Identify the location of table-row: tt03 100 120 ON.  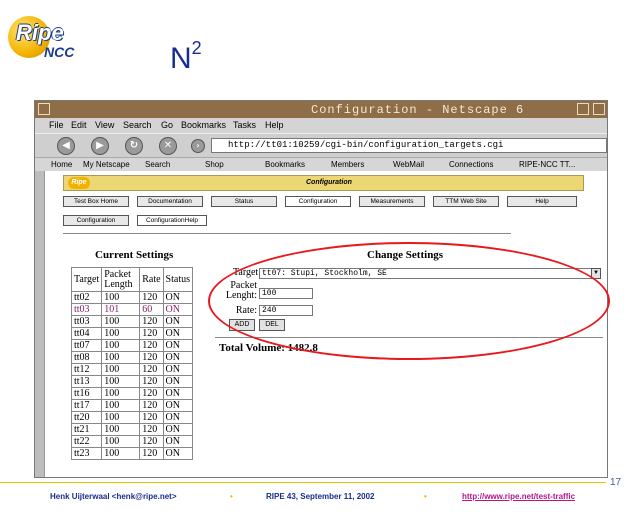
(132, 321).